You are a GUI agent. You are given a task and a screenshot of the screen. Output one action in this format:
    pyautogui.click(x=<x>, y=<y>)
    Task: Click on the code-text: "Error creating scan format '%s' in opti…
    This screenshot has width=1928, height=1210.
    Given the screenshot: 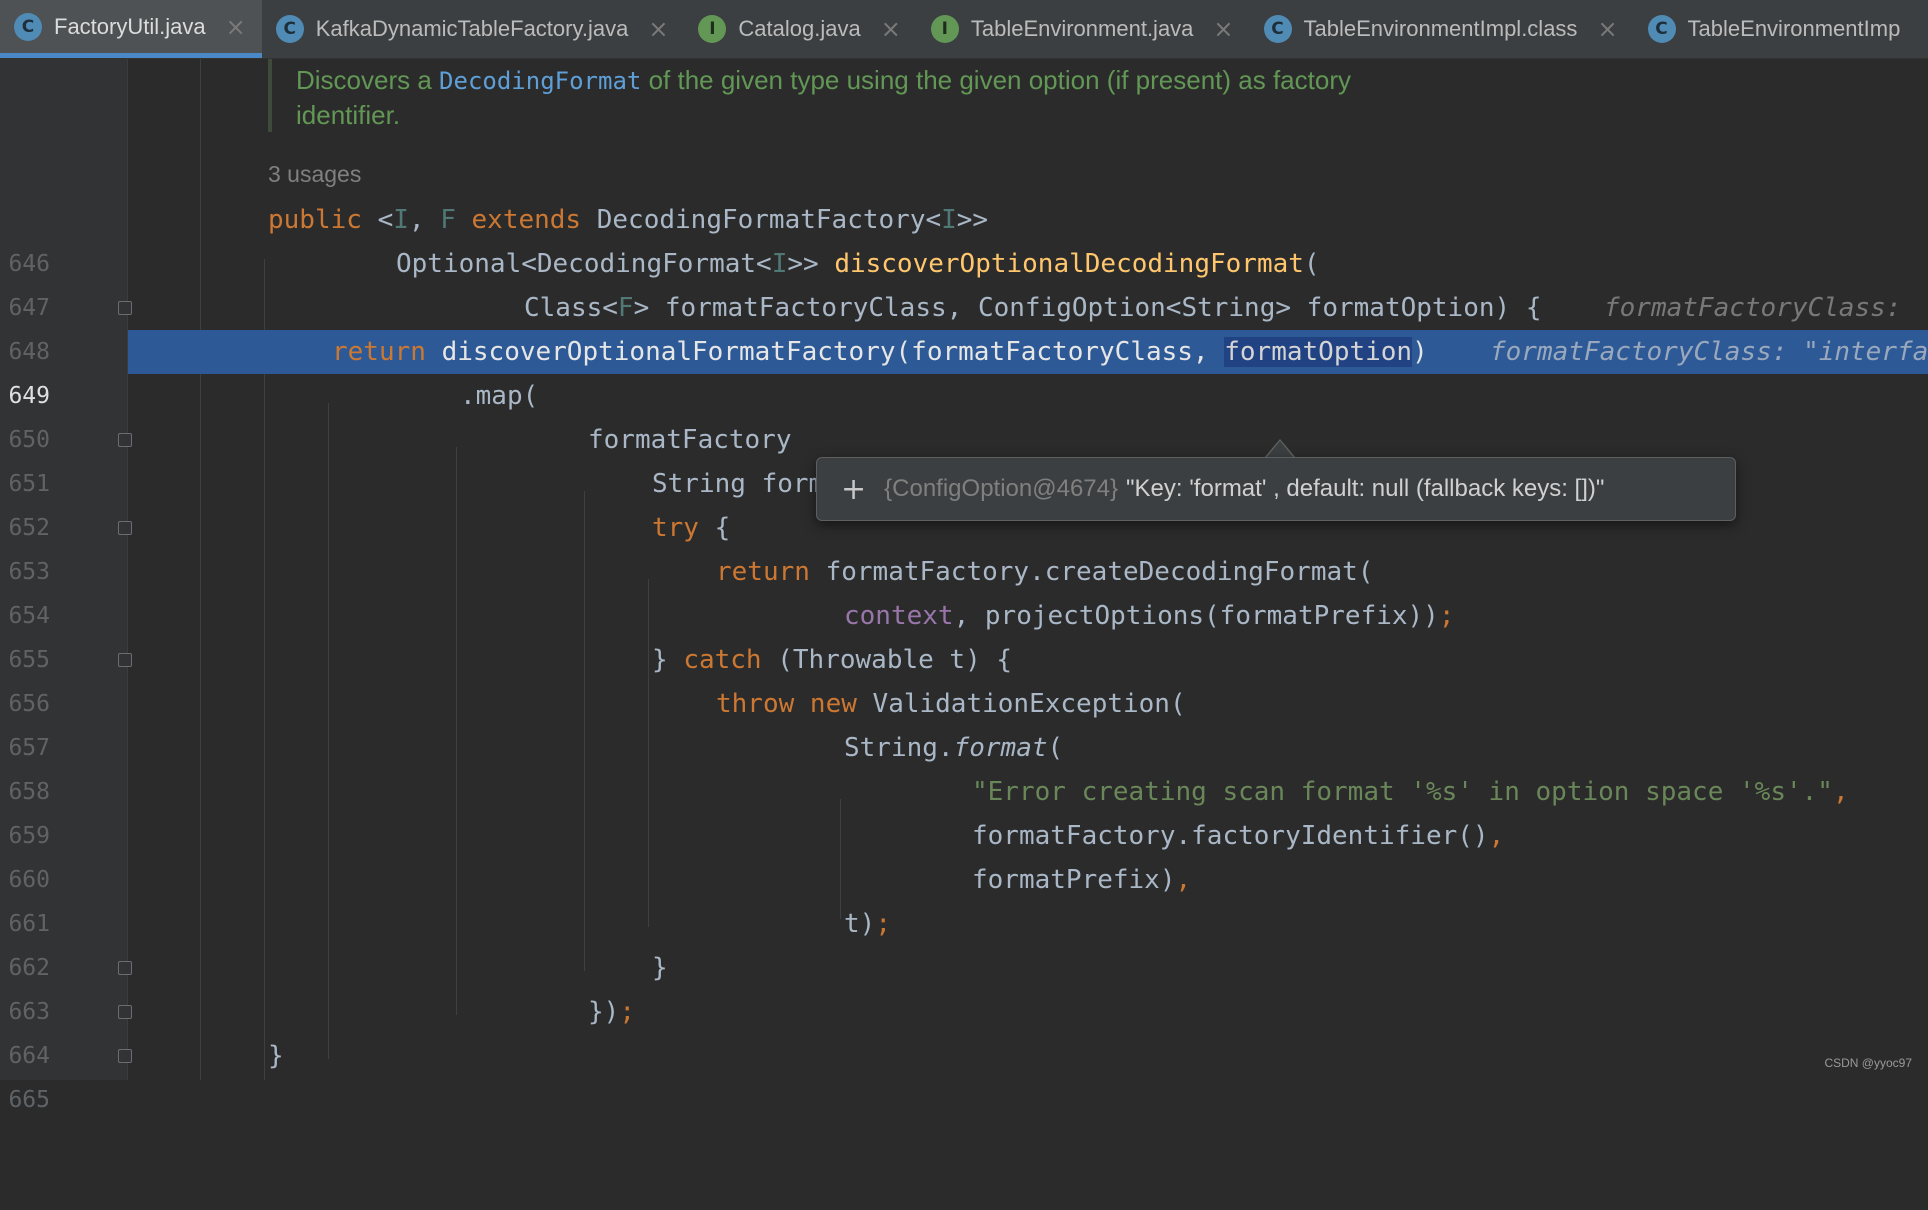 What is the action you would take?
    pyautogui.click(x=1410, y=792)
    